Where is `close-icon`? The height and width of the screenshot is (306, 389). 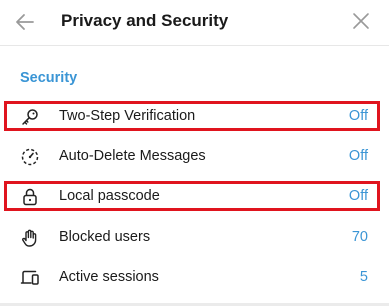 close-icon is located at coordinates (361, 21).